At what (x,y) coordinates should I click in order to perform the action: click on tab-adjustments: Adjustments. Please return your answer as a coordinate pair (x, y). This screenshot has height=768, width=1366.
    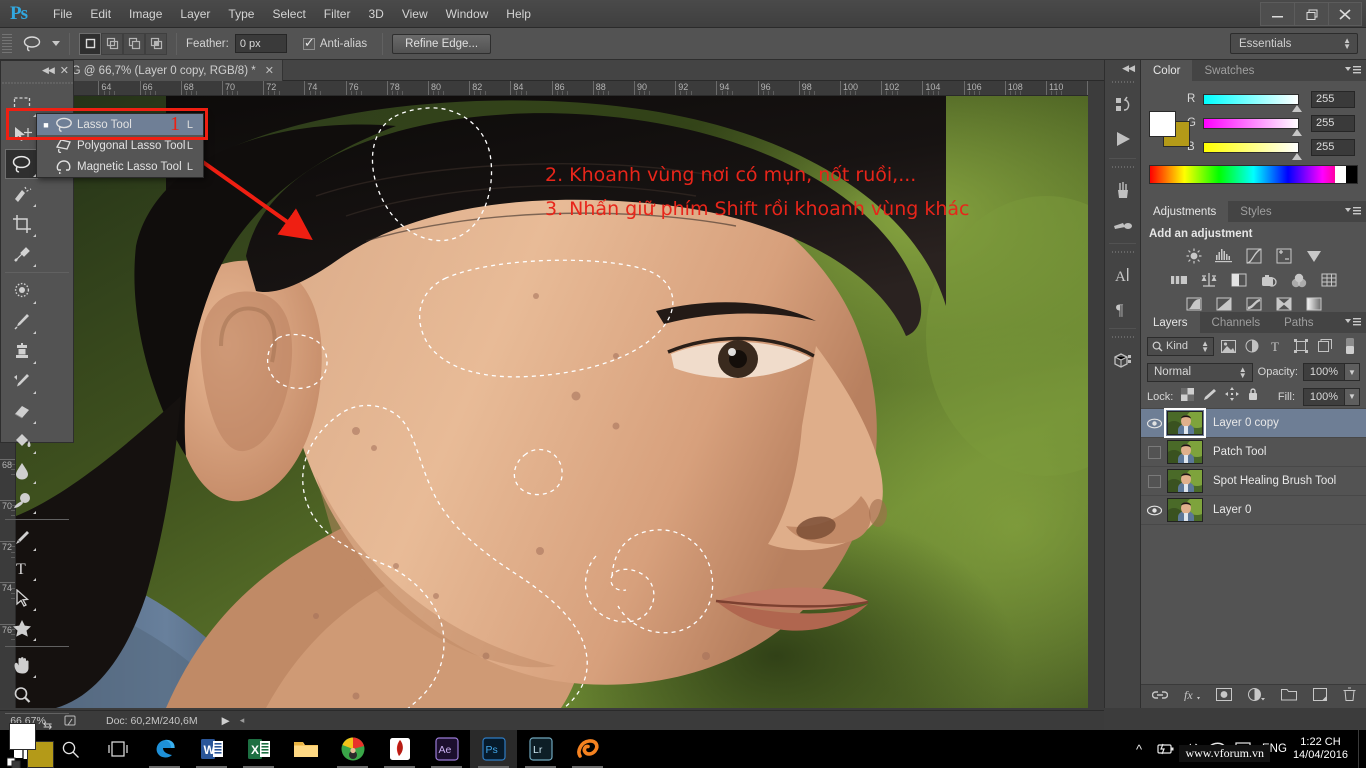
    Looking at the image, I should click on (1185, 211).